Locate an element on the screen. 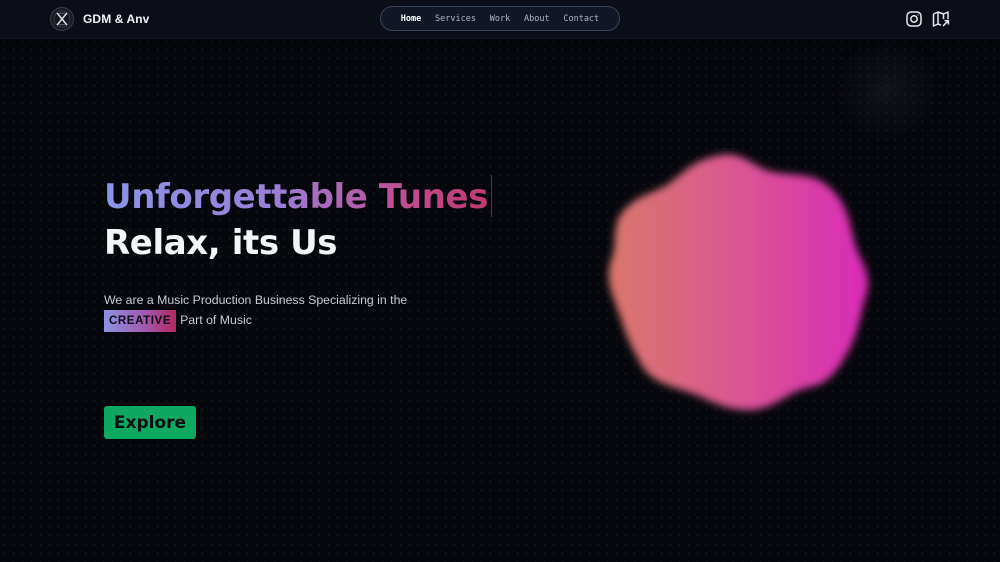 The height and width of the screenshot is (562, 1000). gradient-blob-graphic is located at coordinates (738, 285).